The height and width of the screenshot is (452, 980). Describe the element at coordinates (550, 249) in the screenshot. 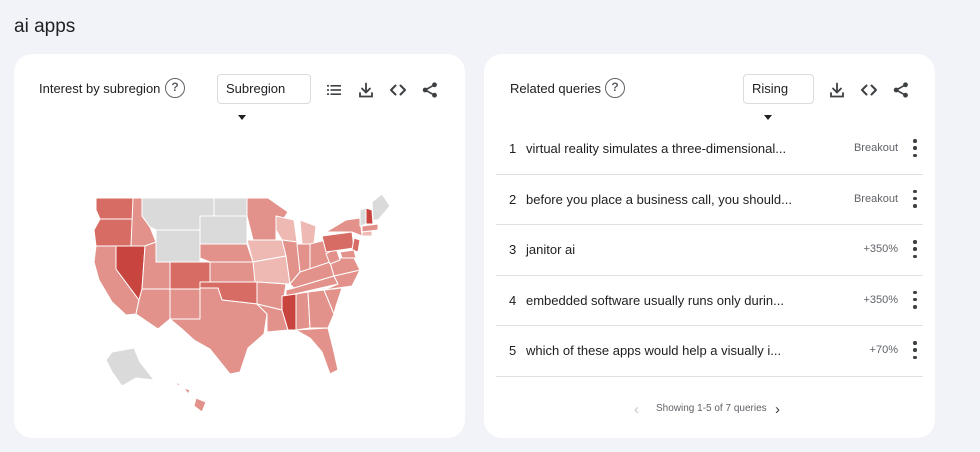

I see `query-text: janitor ai` at that location.